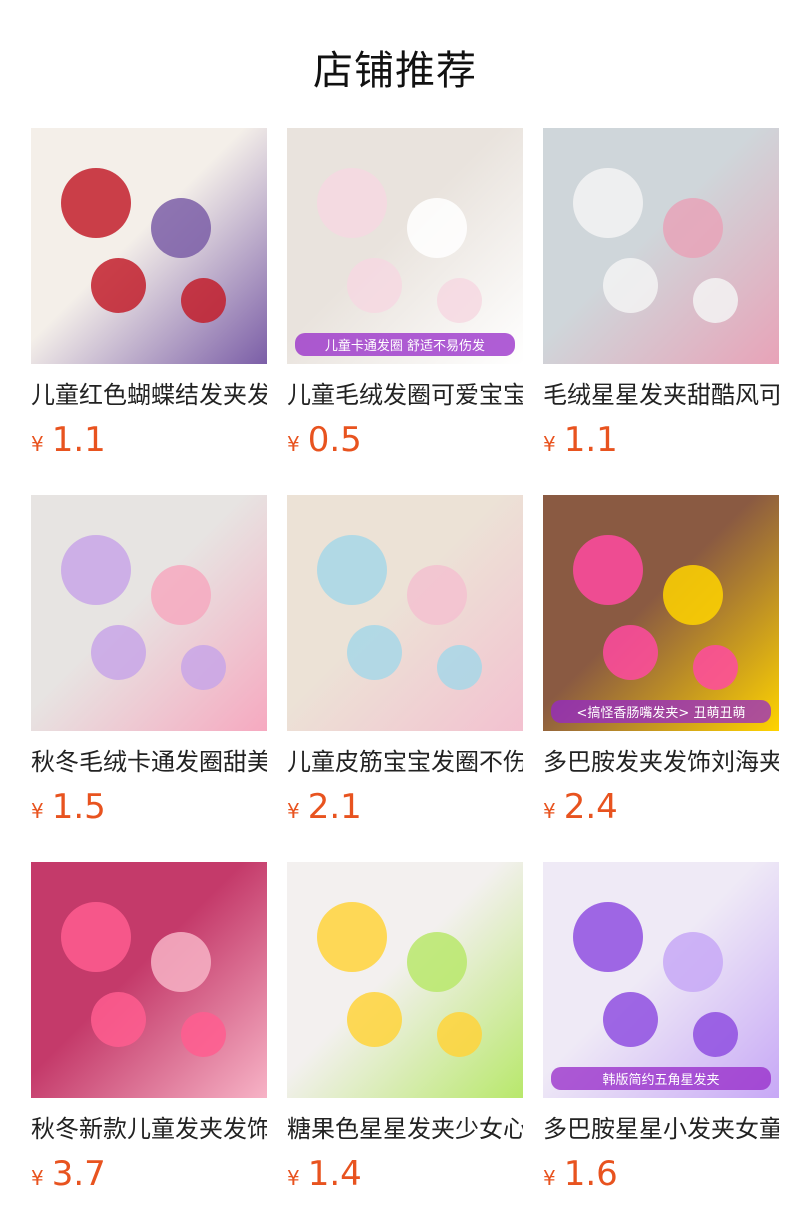 The width and height of the screenshot is (790, 1230). What do you see at coordinates (149, 1129) in the screenshot?
I see `product-name: 秋冬新款儿童发夹发饰` at bounding box center [149, 1129].